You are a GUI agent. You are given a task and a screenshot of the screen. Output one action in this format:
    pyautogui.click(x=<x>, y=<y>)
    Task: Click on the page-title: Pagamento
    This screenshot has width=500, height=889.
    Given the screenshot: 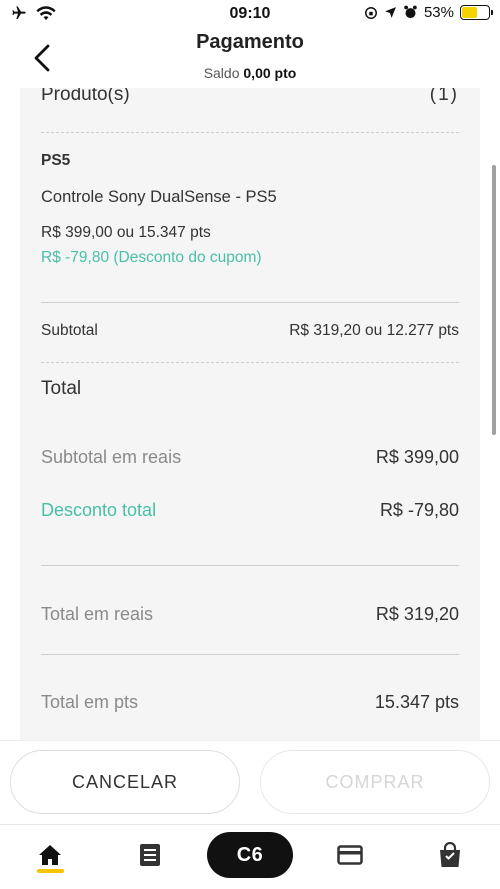 What is the action you would take?
    pyautogui.click(x=250, y=42)
    